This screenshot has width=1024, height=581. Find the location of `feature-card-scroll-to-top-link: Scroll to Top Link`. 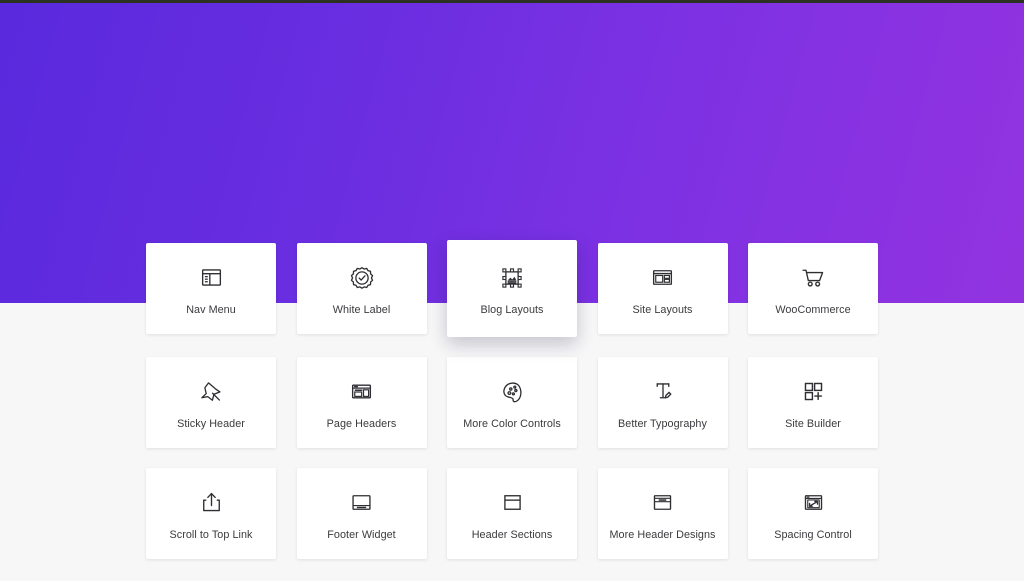

feature-card-scroll-to-top-link: Scroll to Top Link is located at coordinates (211, 513).